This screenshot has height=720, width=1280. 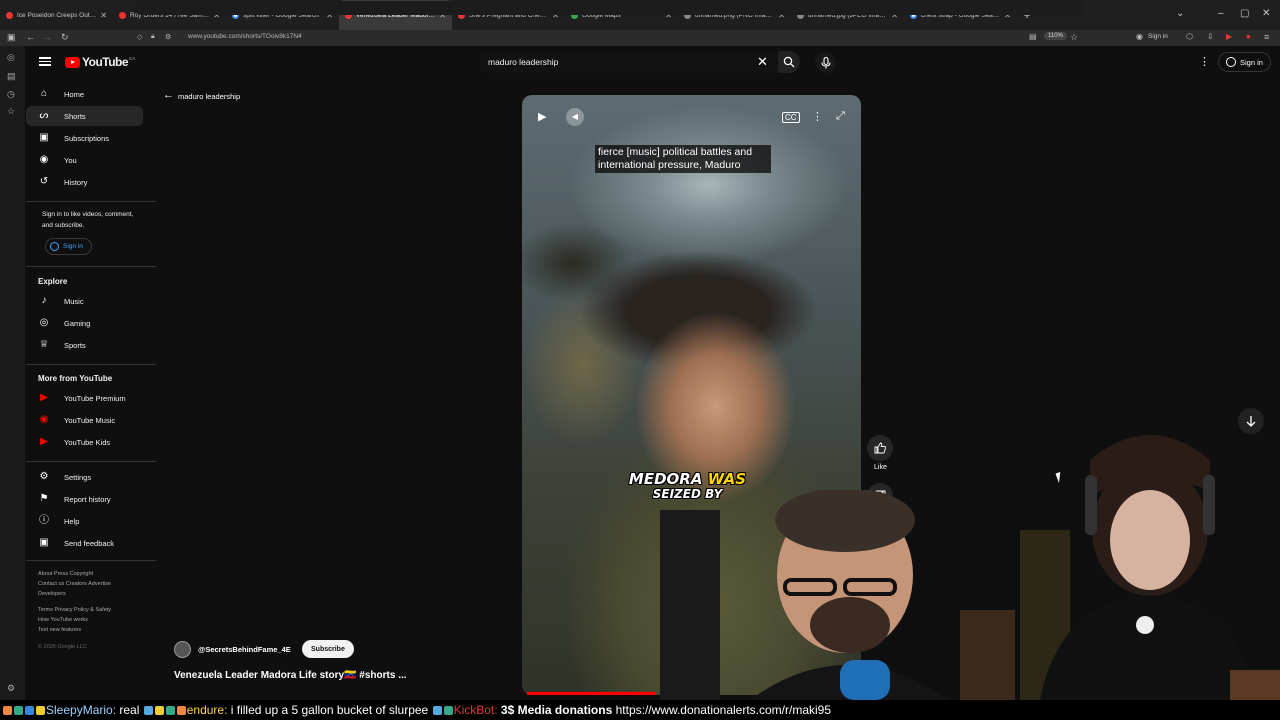 What do you see at coordinates (1244, 13) in the screenshot?
I see `maximize-icon: ▢` at bounding box center [1244, 13].